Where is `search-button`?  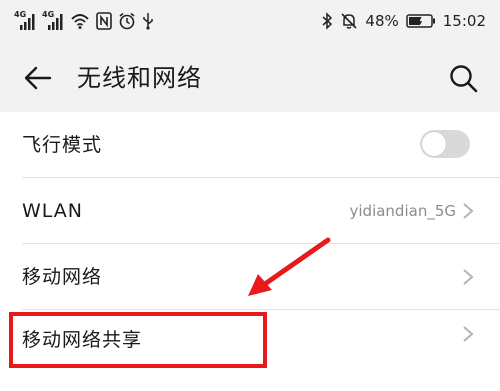 search-button is located at coordinates (463, 78).